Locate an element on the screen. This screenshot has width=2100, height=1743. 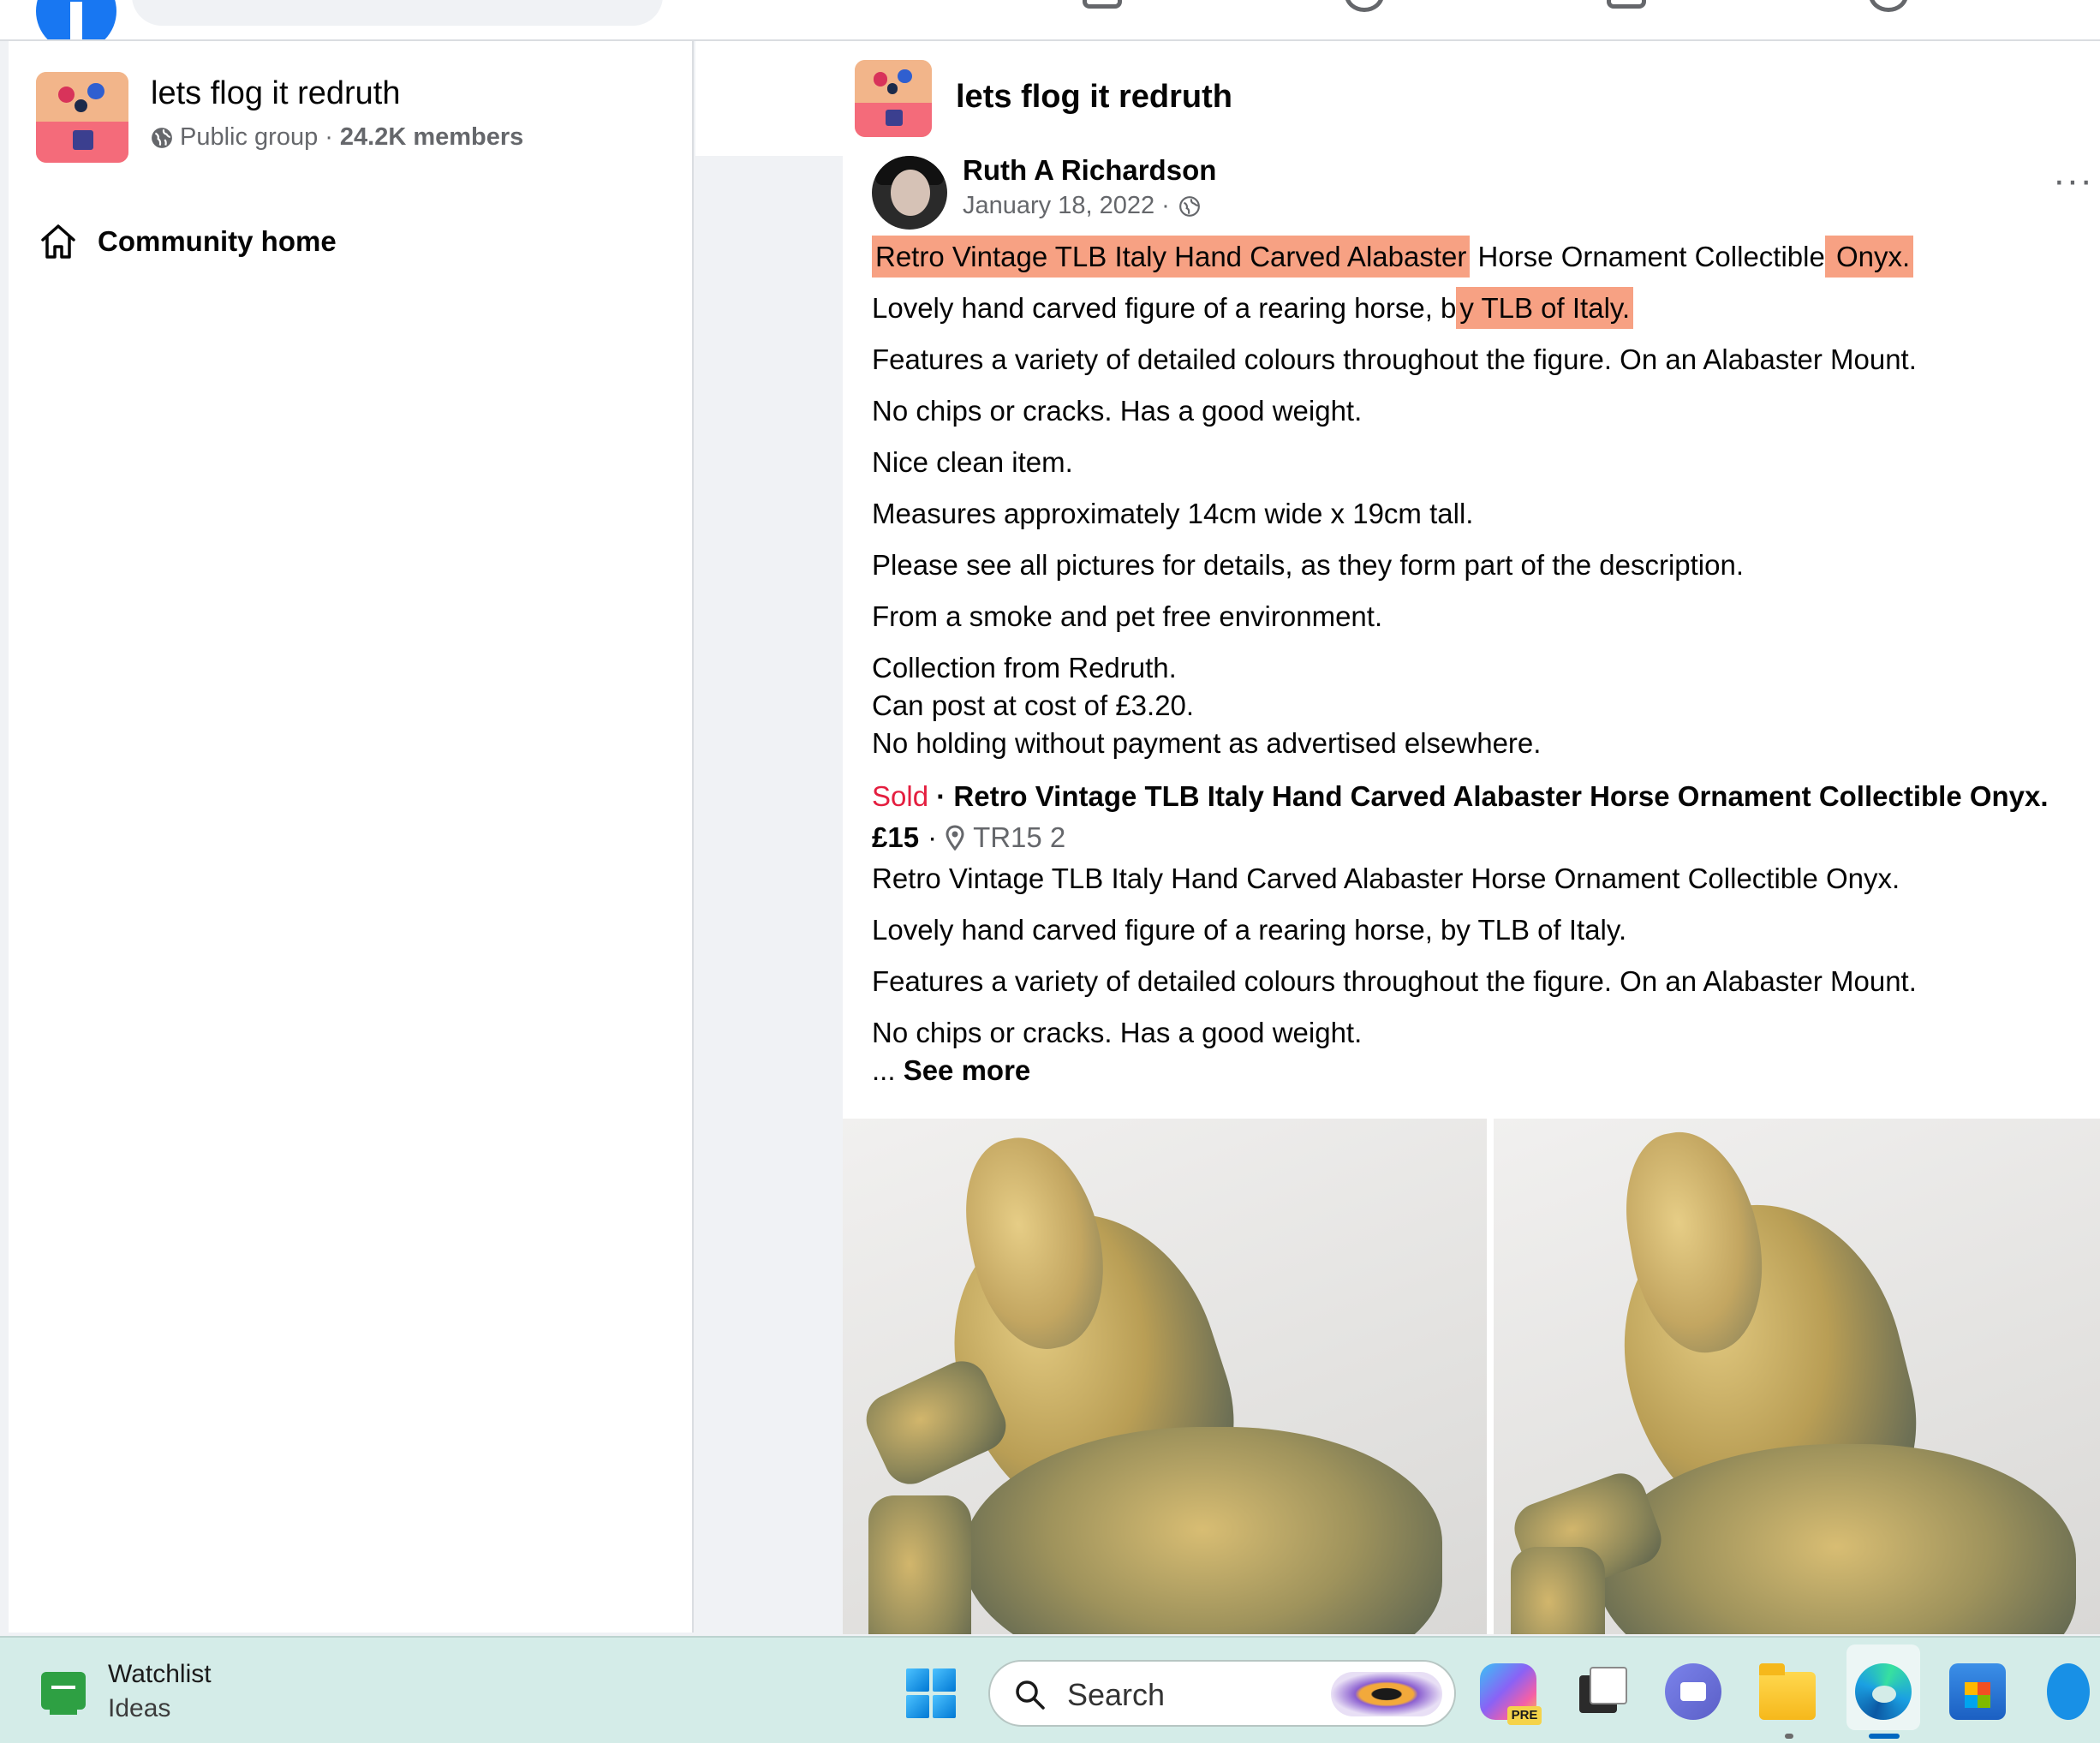
group-meta: Public group · 24.2K members is located at coordinates (337, 137).